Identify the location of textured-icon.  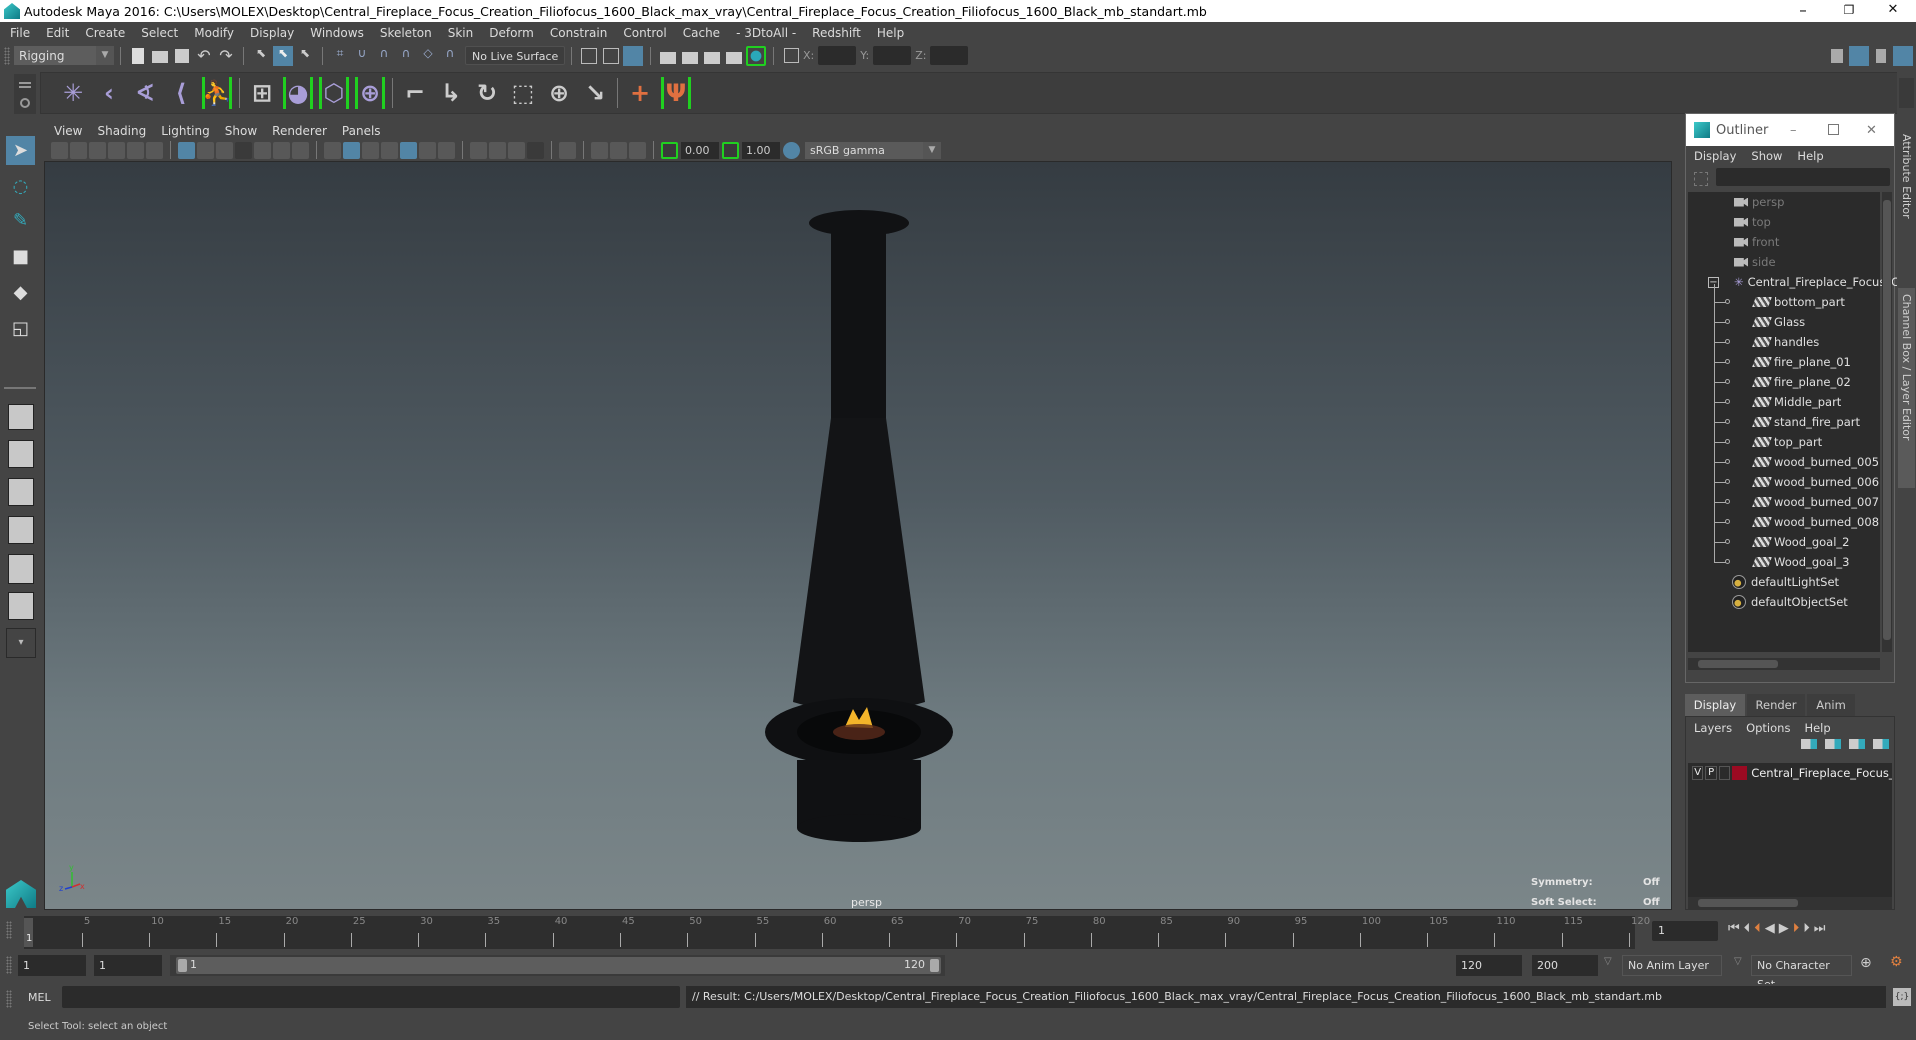
(408, 150).